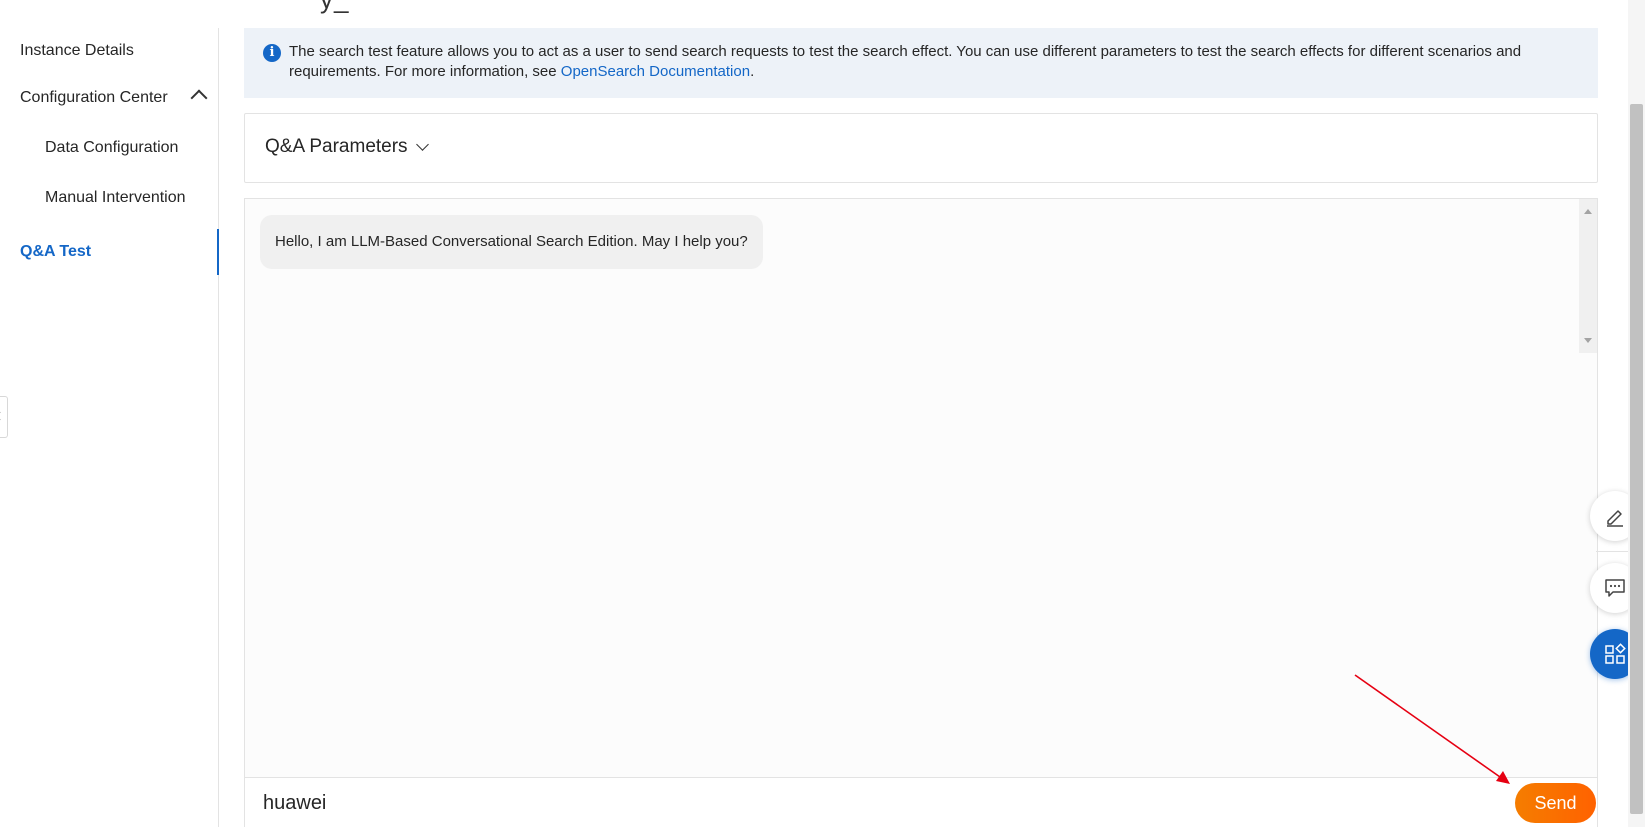  What do you see at coordinates (1615, 588) in the screenshot?
I see `feedback-chat-icon` at bounding box center [1615, 588].